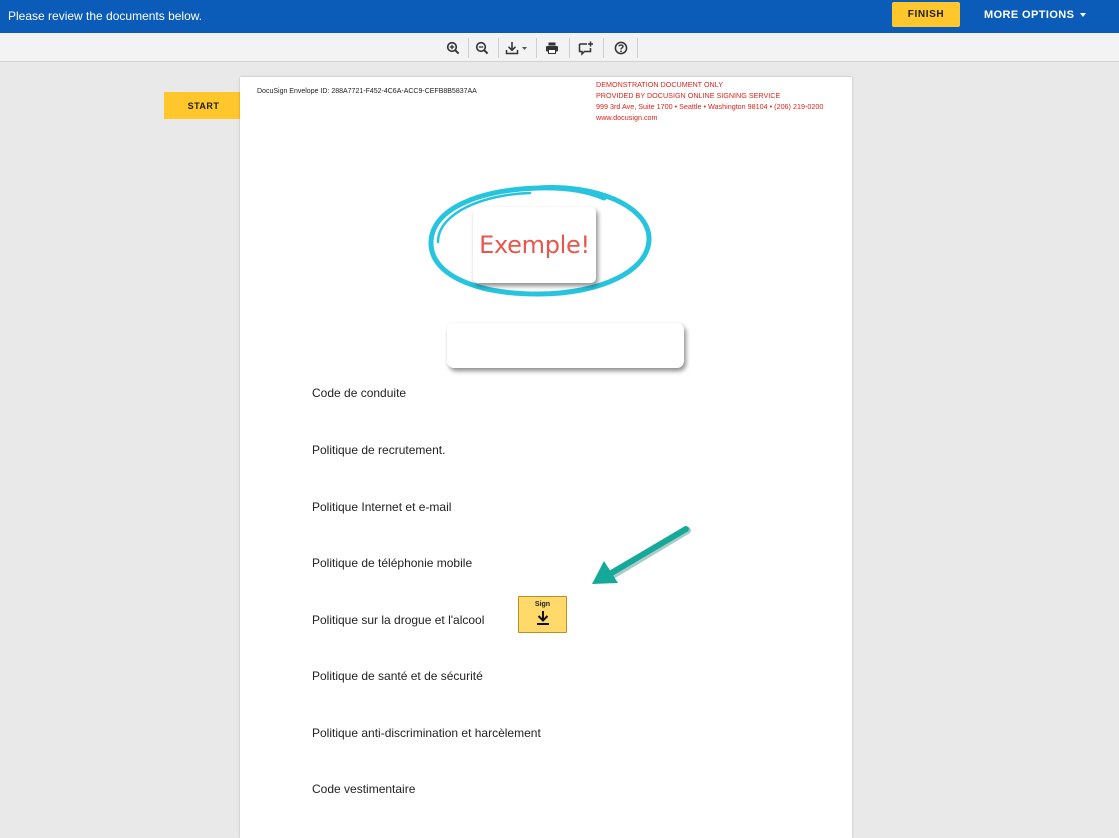  I want to click on policy-item: Politique de santé et de sécurité, so click(397, 676).